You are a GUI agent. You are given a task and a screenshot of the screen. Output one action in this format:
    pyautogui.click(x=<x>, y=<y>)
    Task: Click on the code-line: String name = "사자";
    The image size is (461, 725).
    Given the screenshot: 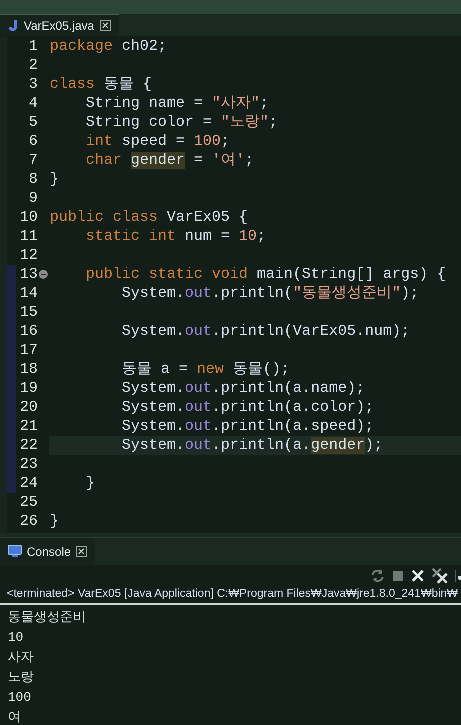 What is the action you would take?
    pyautogui.click(x=177, y=103)
    